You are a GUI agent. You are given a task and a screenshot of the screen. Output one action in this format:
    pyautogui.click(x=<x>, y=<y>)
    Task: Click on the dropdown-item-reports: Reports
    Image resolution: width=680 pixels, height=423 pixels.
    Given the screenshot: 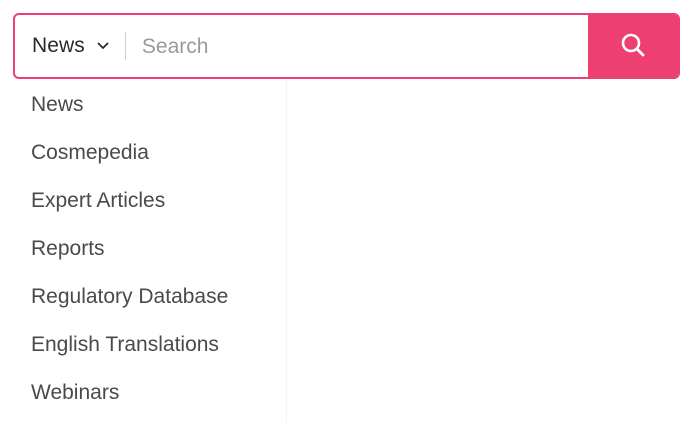 What is the action you would take?
    pyautogui.click(x=148, y=249)
    